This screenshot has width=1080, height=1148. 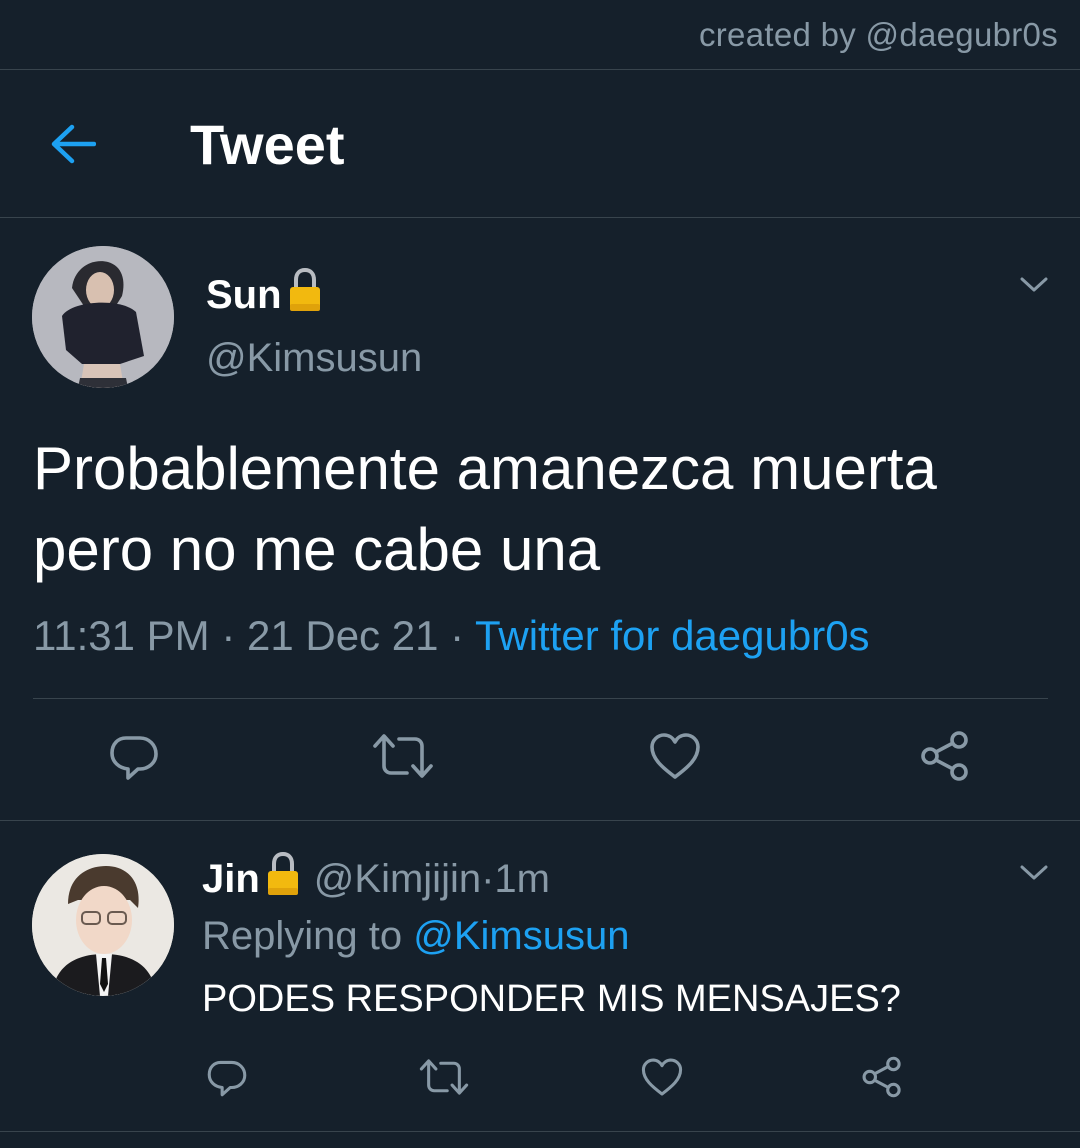 I want to click on reply-header: Jin @Kimjijin · 1m, so click(x=376, y=878).